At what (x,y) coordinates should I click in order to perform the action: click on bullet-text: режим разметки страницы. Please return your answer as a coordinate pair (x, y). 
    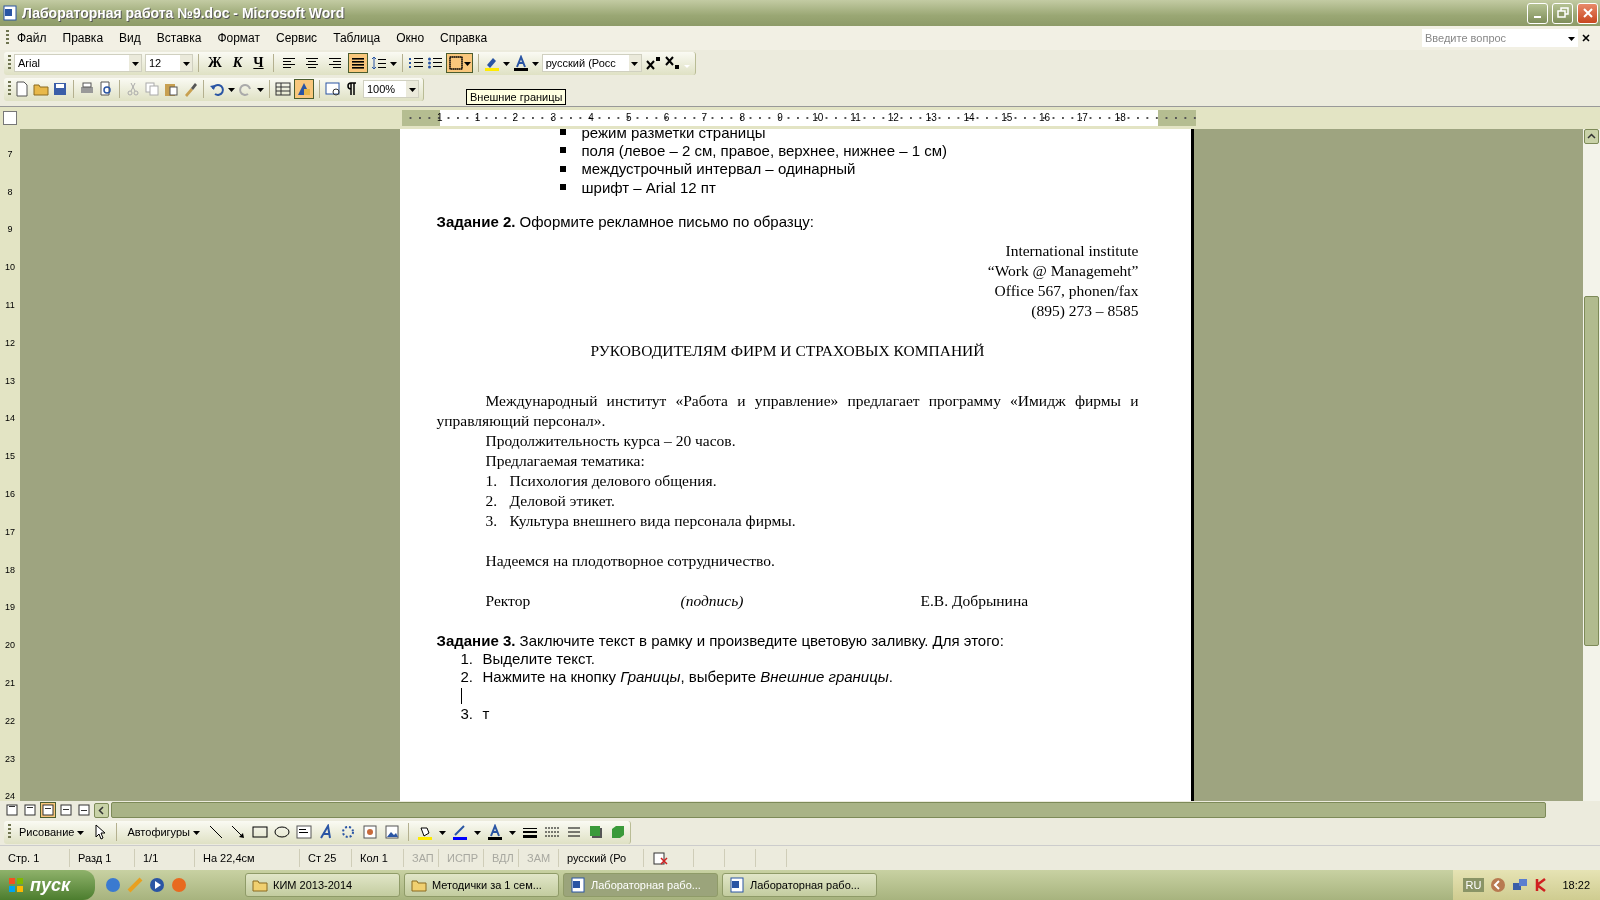
    Looking at the image, I should click on (673, 135).